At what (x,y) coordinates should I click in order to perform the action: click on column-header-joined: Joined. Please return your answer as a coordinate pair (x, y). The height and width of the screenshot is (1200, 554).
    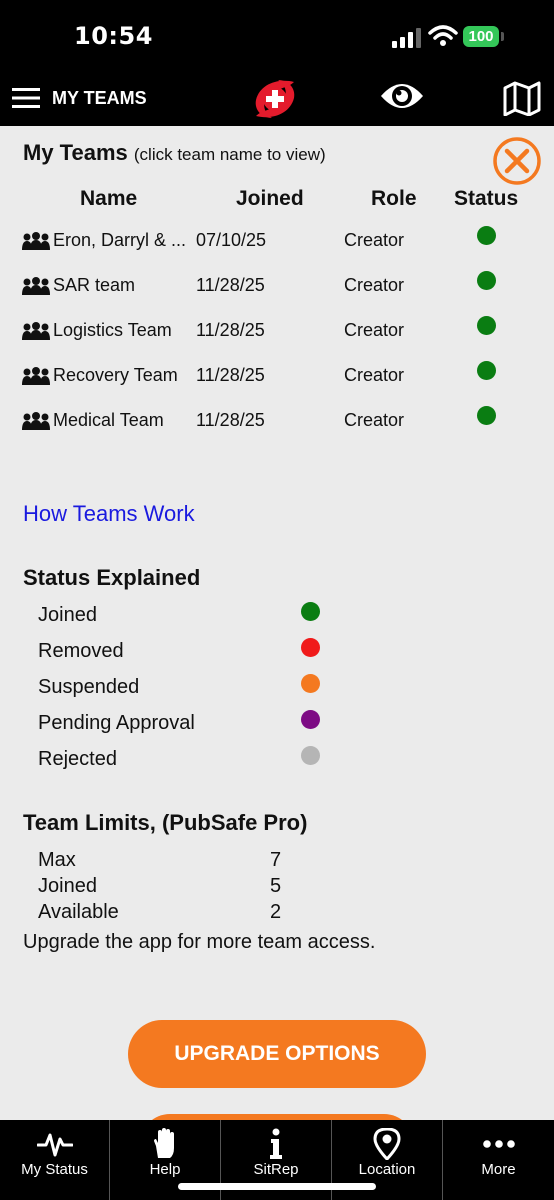
    Looking at the image, I should click on (270, 198).